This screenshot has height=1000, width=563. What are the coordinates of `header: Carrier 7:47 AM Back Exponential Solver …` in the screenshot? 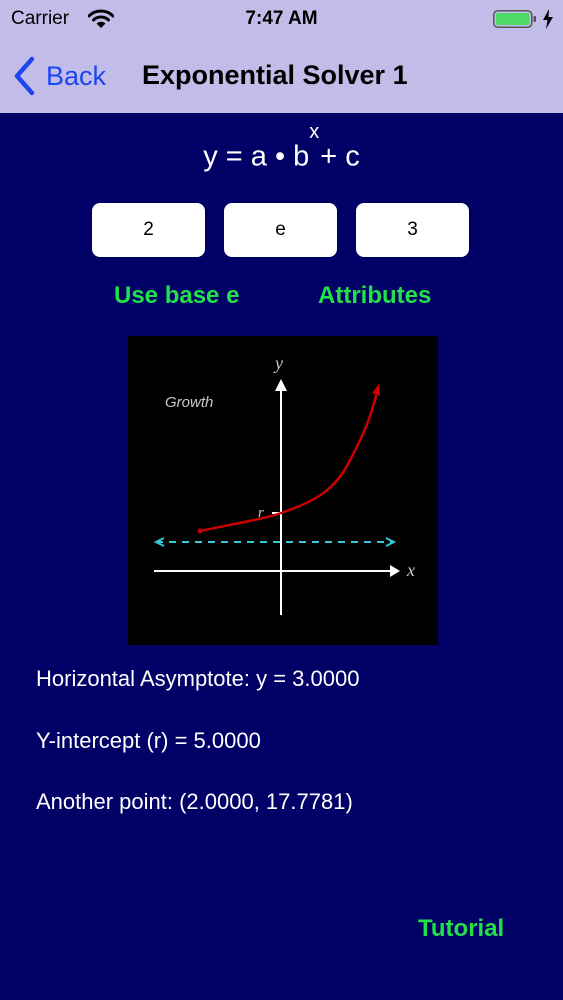 It's located at (281, 56).